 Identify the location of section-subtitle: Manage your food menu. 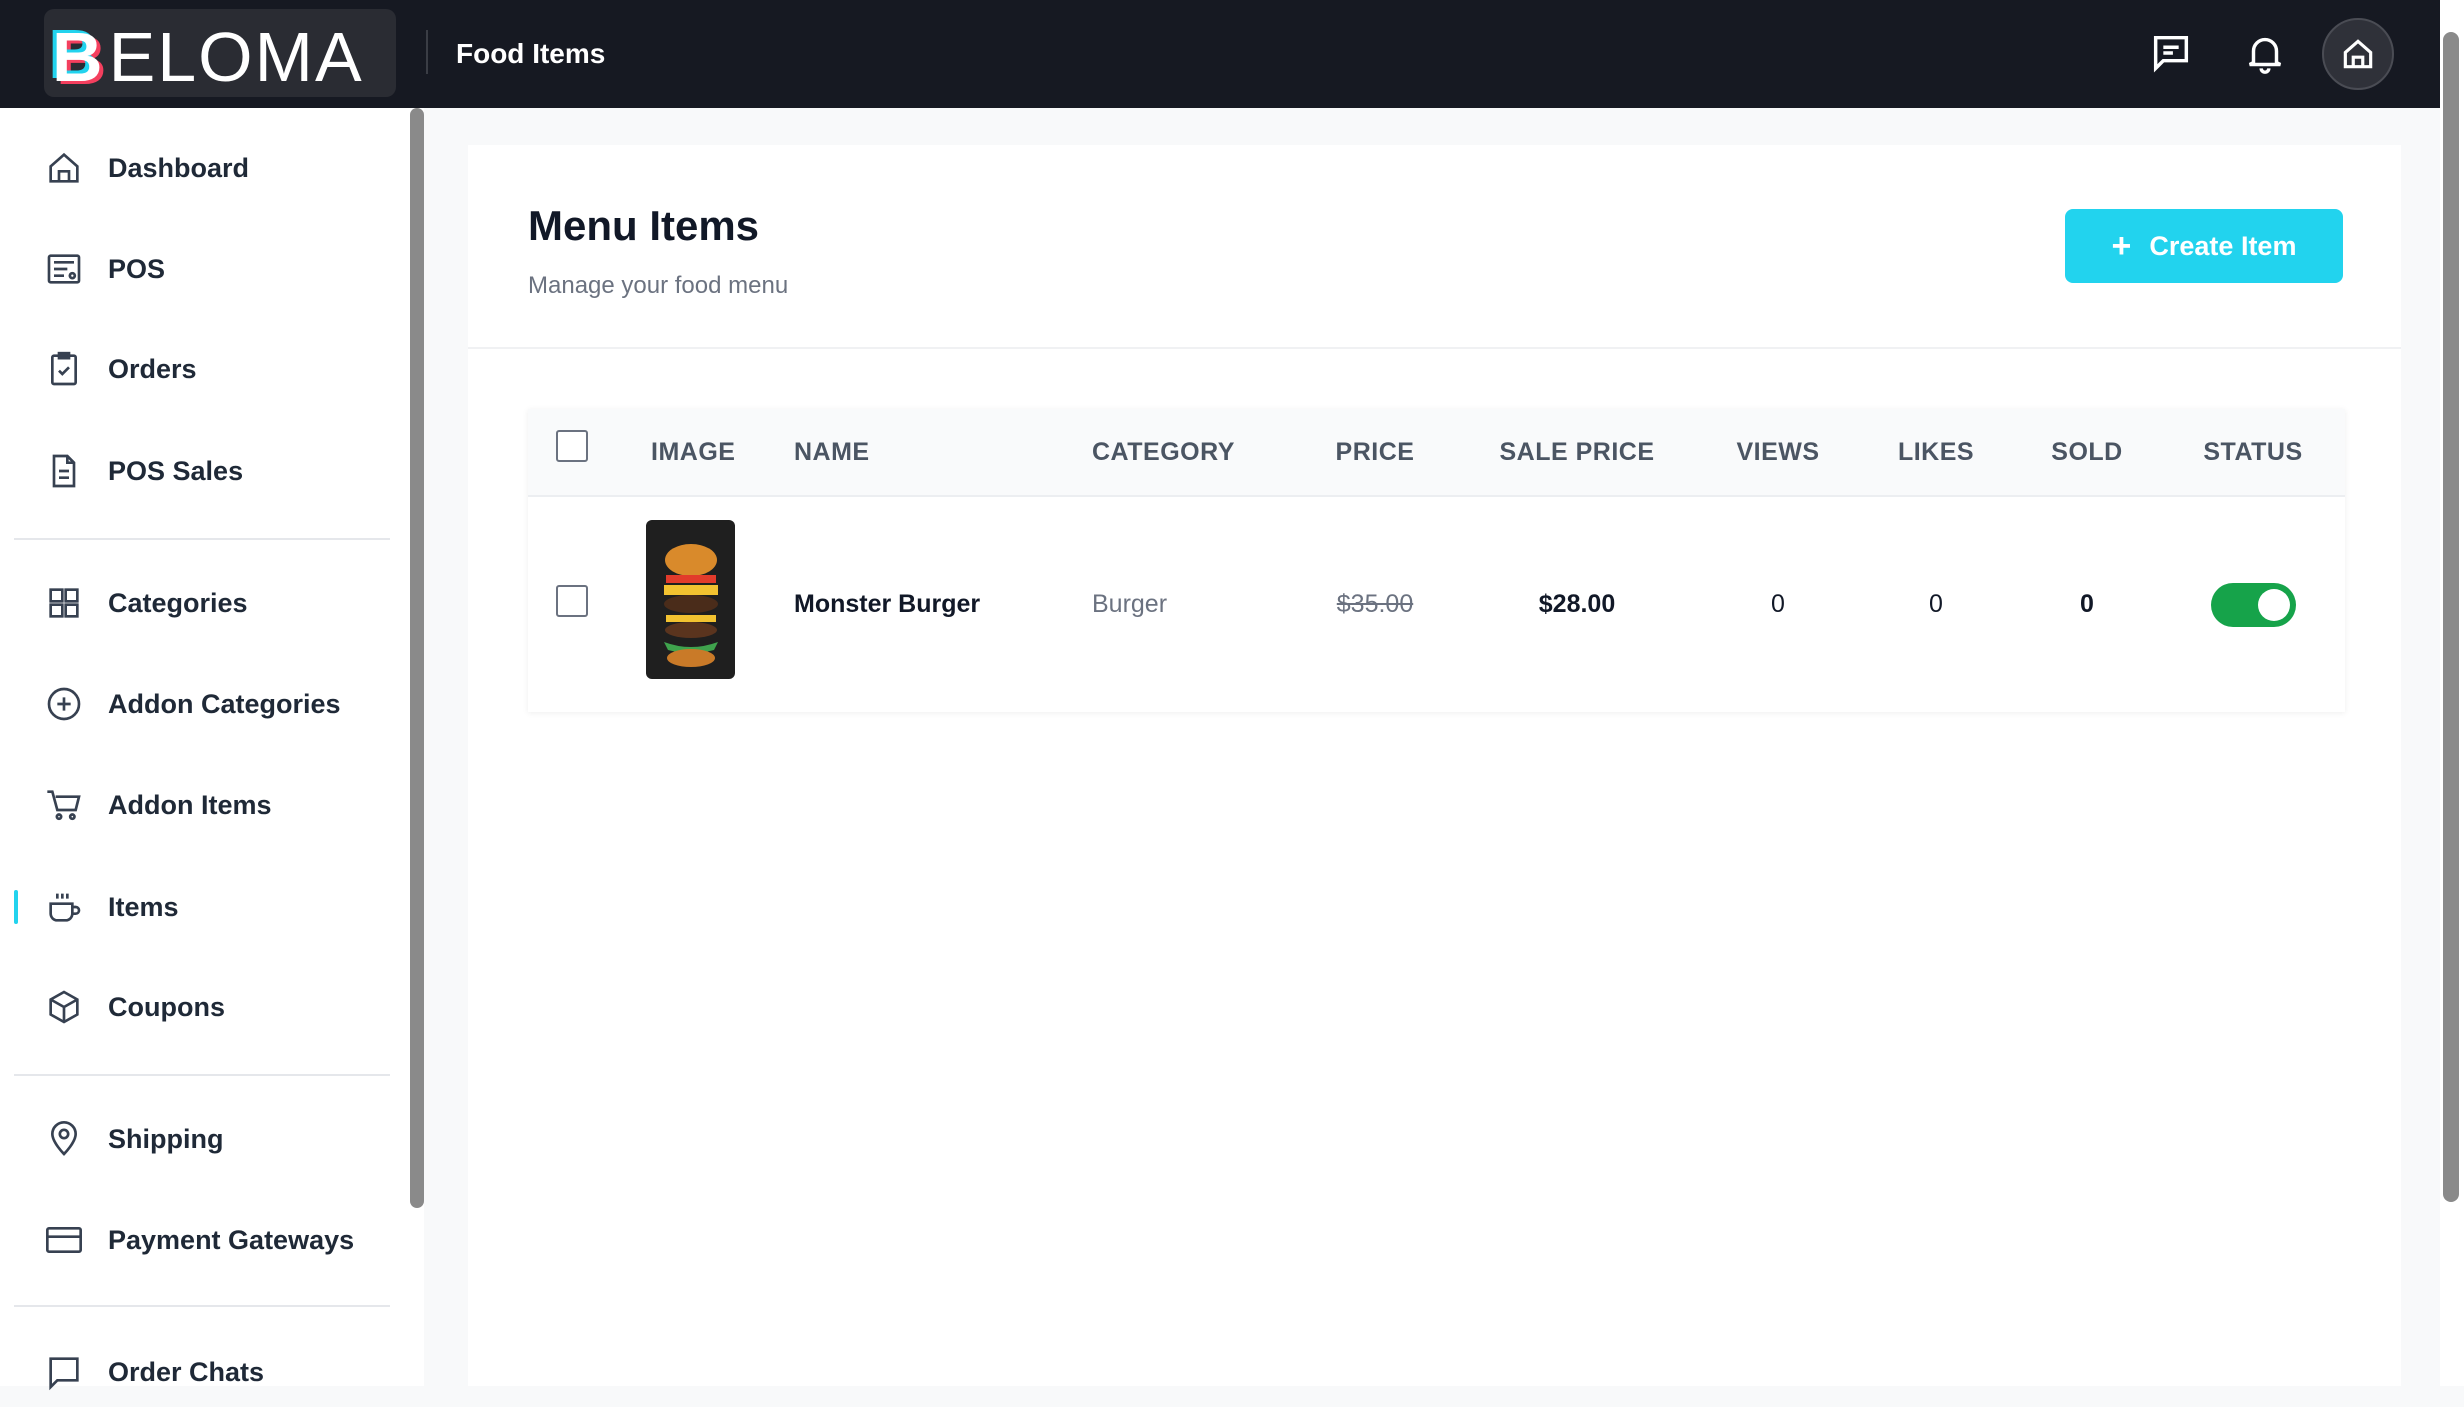
(658, 285).